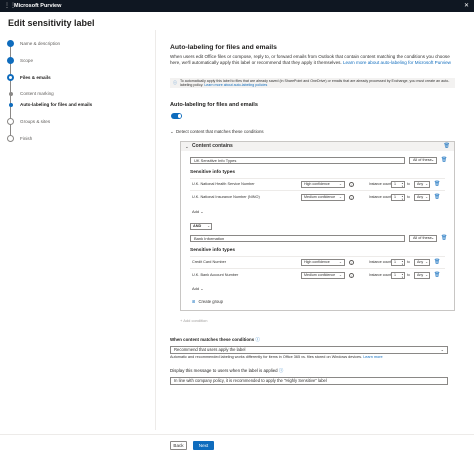 Image resolution: width=474 pixels, height=453 pixels. What do you see at coordinates (76, 122) in the screenshot?
I see `wizard-step-groups-sites: Groups & sites` at bounding box center [76, 122].